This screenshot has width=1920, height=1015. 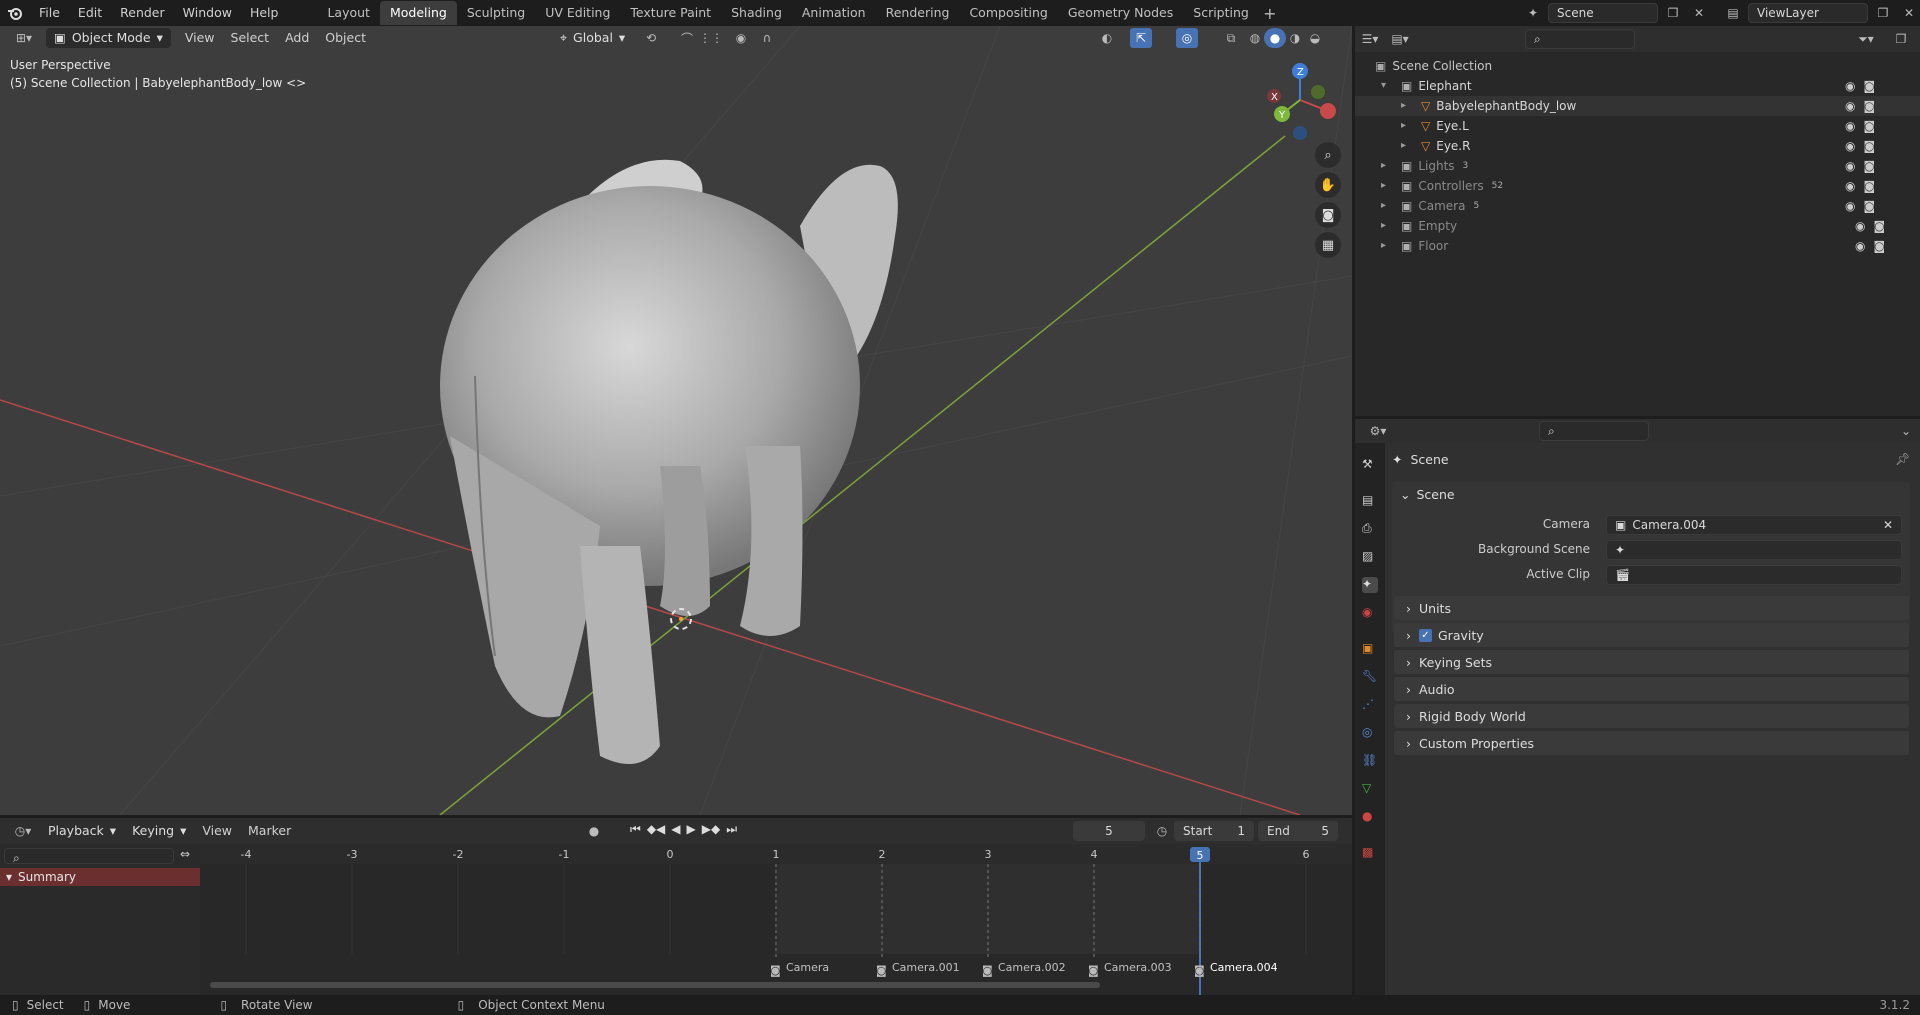 I want to click on constraints-tab-icon: ⛓︎, so click(x=1370, y=761).